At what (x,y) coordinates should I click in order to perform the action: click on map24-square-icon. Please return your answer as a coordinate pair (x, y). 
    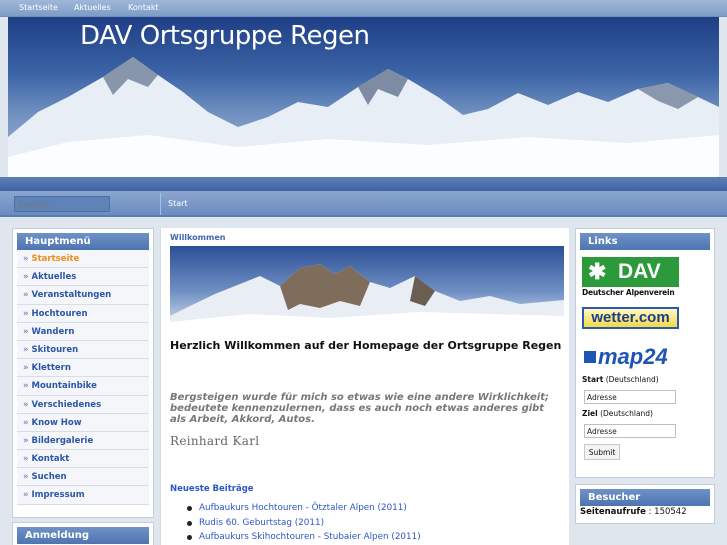
    Looking at the image, I should click on (590, 357).